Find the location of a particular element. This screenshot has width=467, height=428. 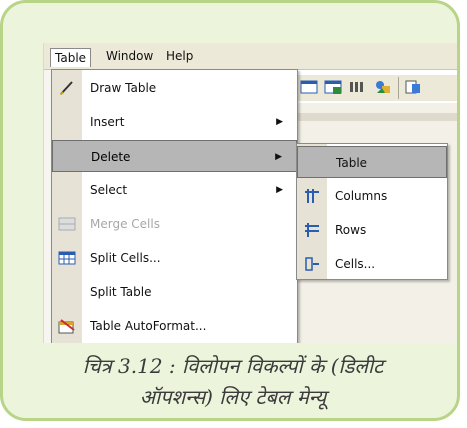

caption-line-1: चित्र 3.12 : विलोपन विकल्पों के (डिलीट is located at coordinates (233, 366).